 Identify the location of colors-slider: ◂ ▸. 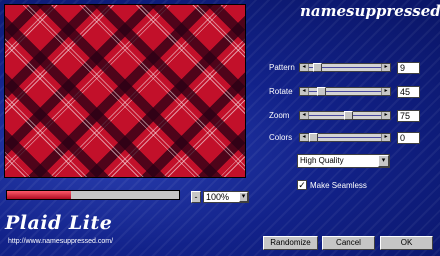
(345, 137).